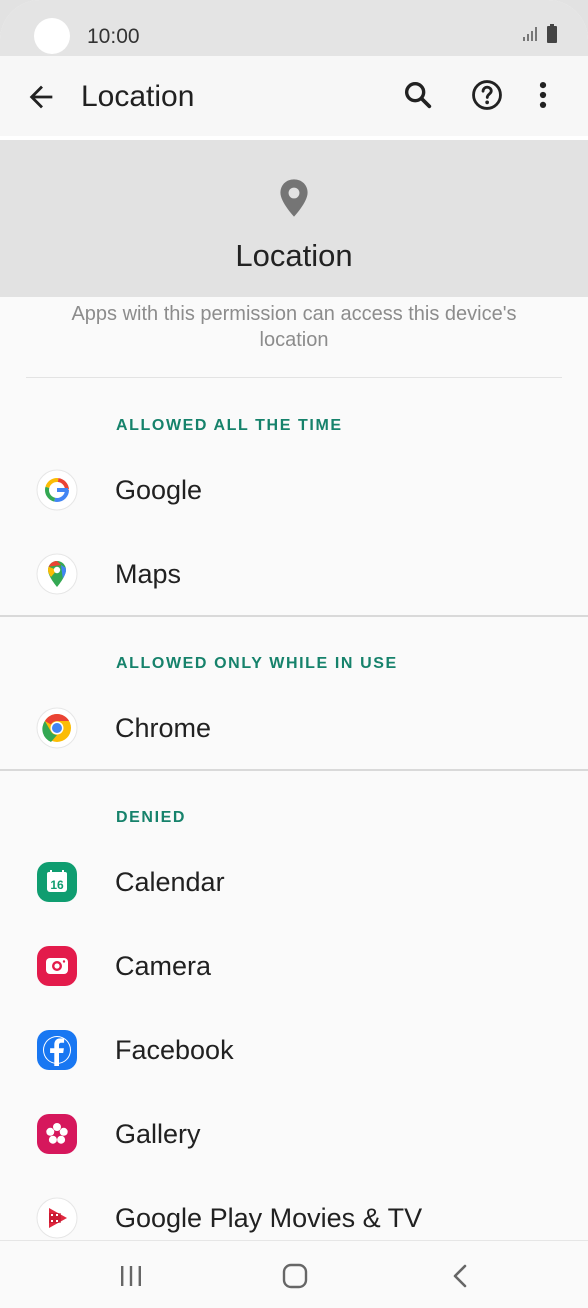 Image resolution: width=588 pixels, height=1308 pixels. Describe the element at coordinates (257, 663) in the screenshot. I see `section-heading-allowed-while-in-use: ALLOWED ONLY WHILE IN USE` at that location.